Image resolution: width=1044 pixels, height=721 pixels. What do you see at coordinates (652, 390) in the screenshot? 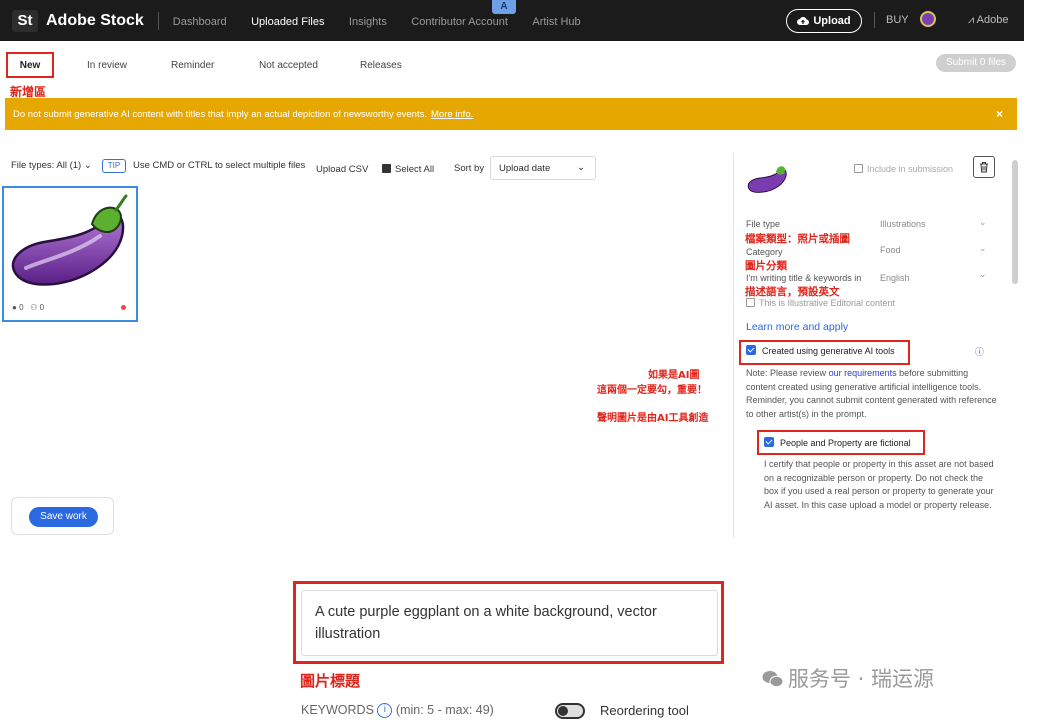
I see `annotation-ai-2: 這兩個一定要勾，重要！` at bounding box center [652, 390].